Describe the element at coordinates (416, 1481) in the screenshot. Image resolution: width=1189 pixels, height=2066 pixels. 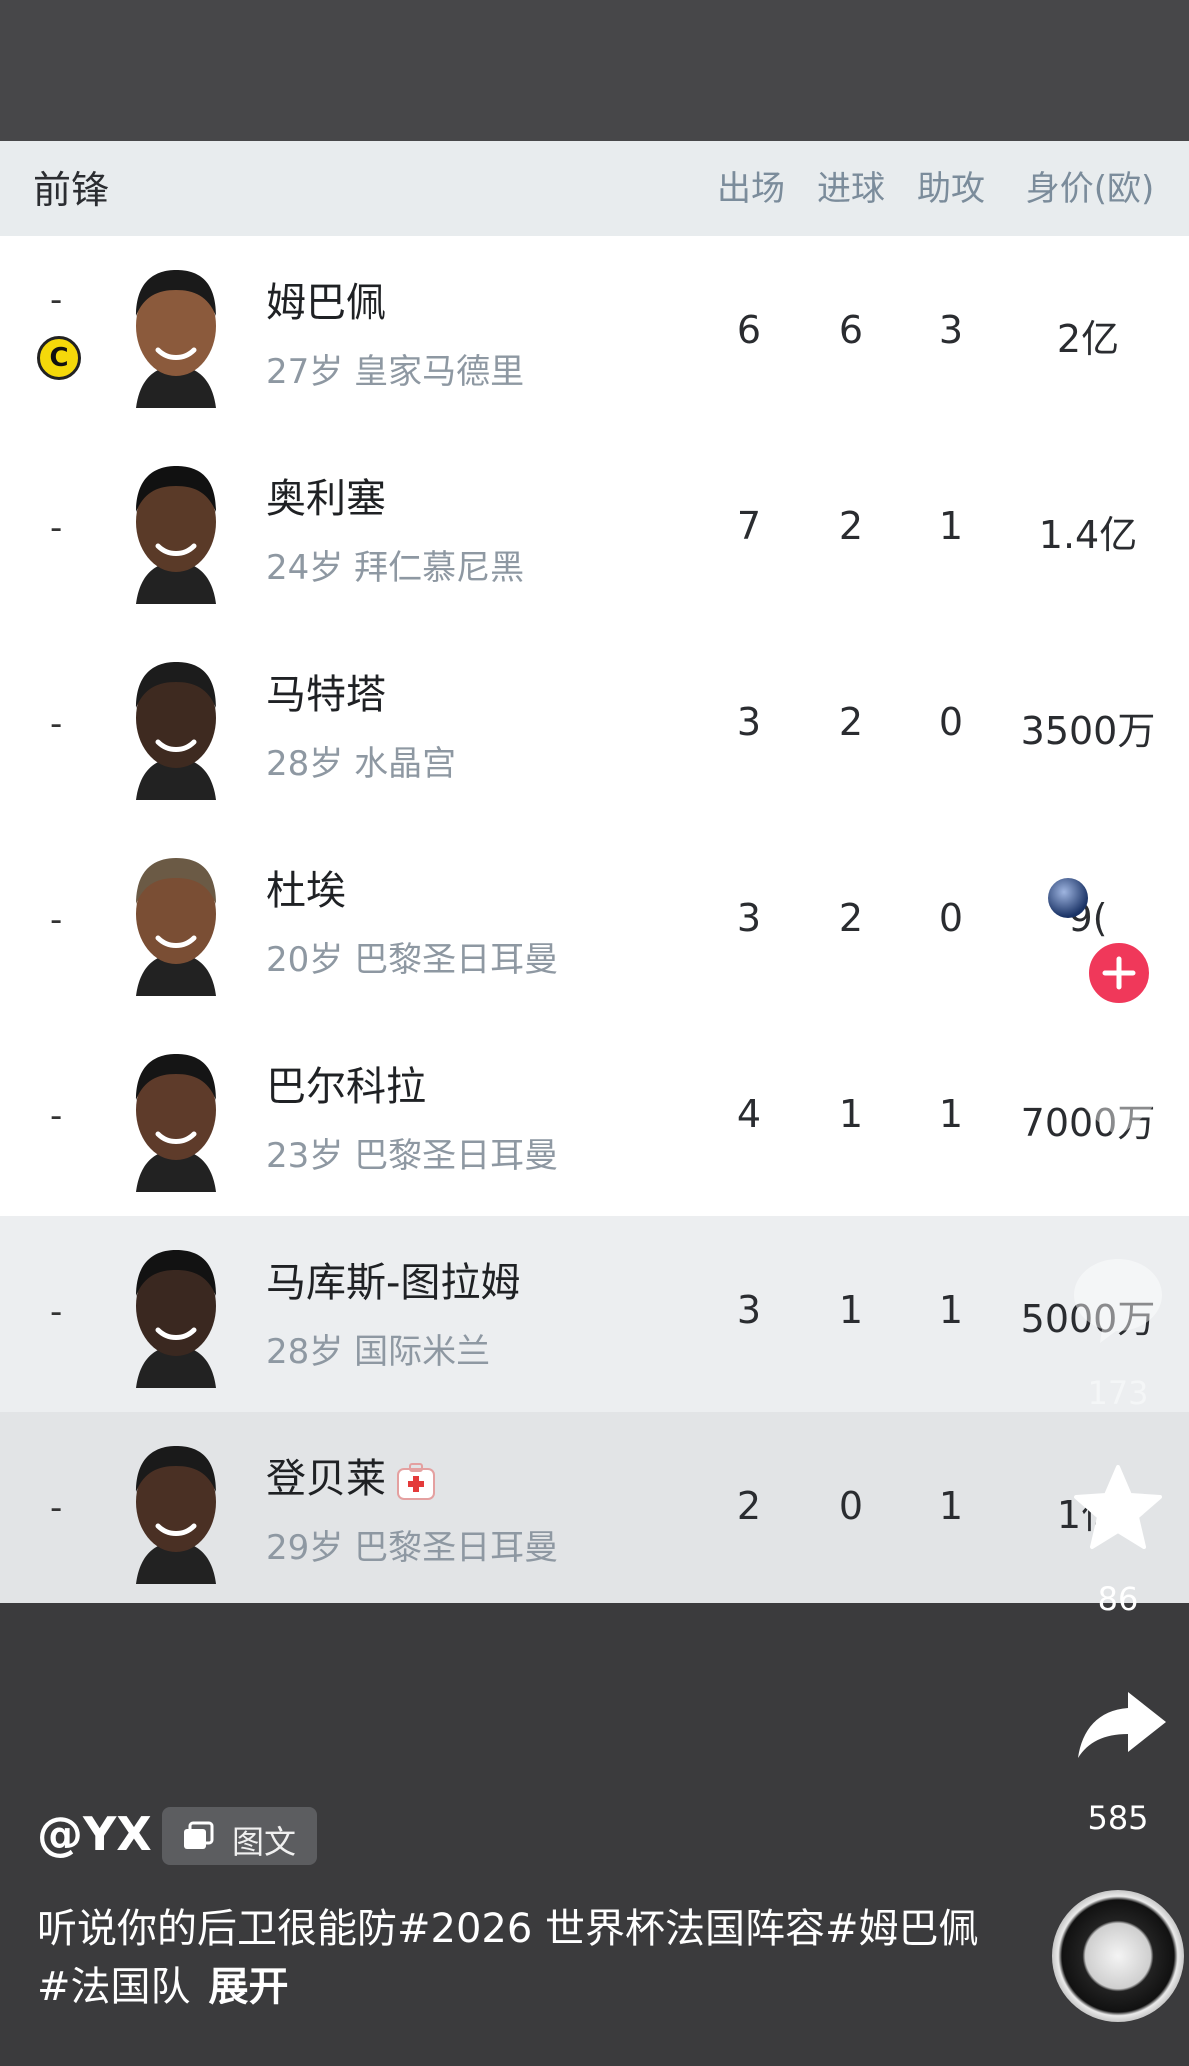
I see `injury-medkit-icon` at that location.